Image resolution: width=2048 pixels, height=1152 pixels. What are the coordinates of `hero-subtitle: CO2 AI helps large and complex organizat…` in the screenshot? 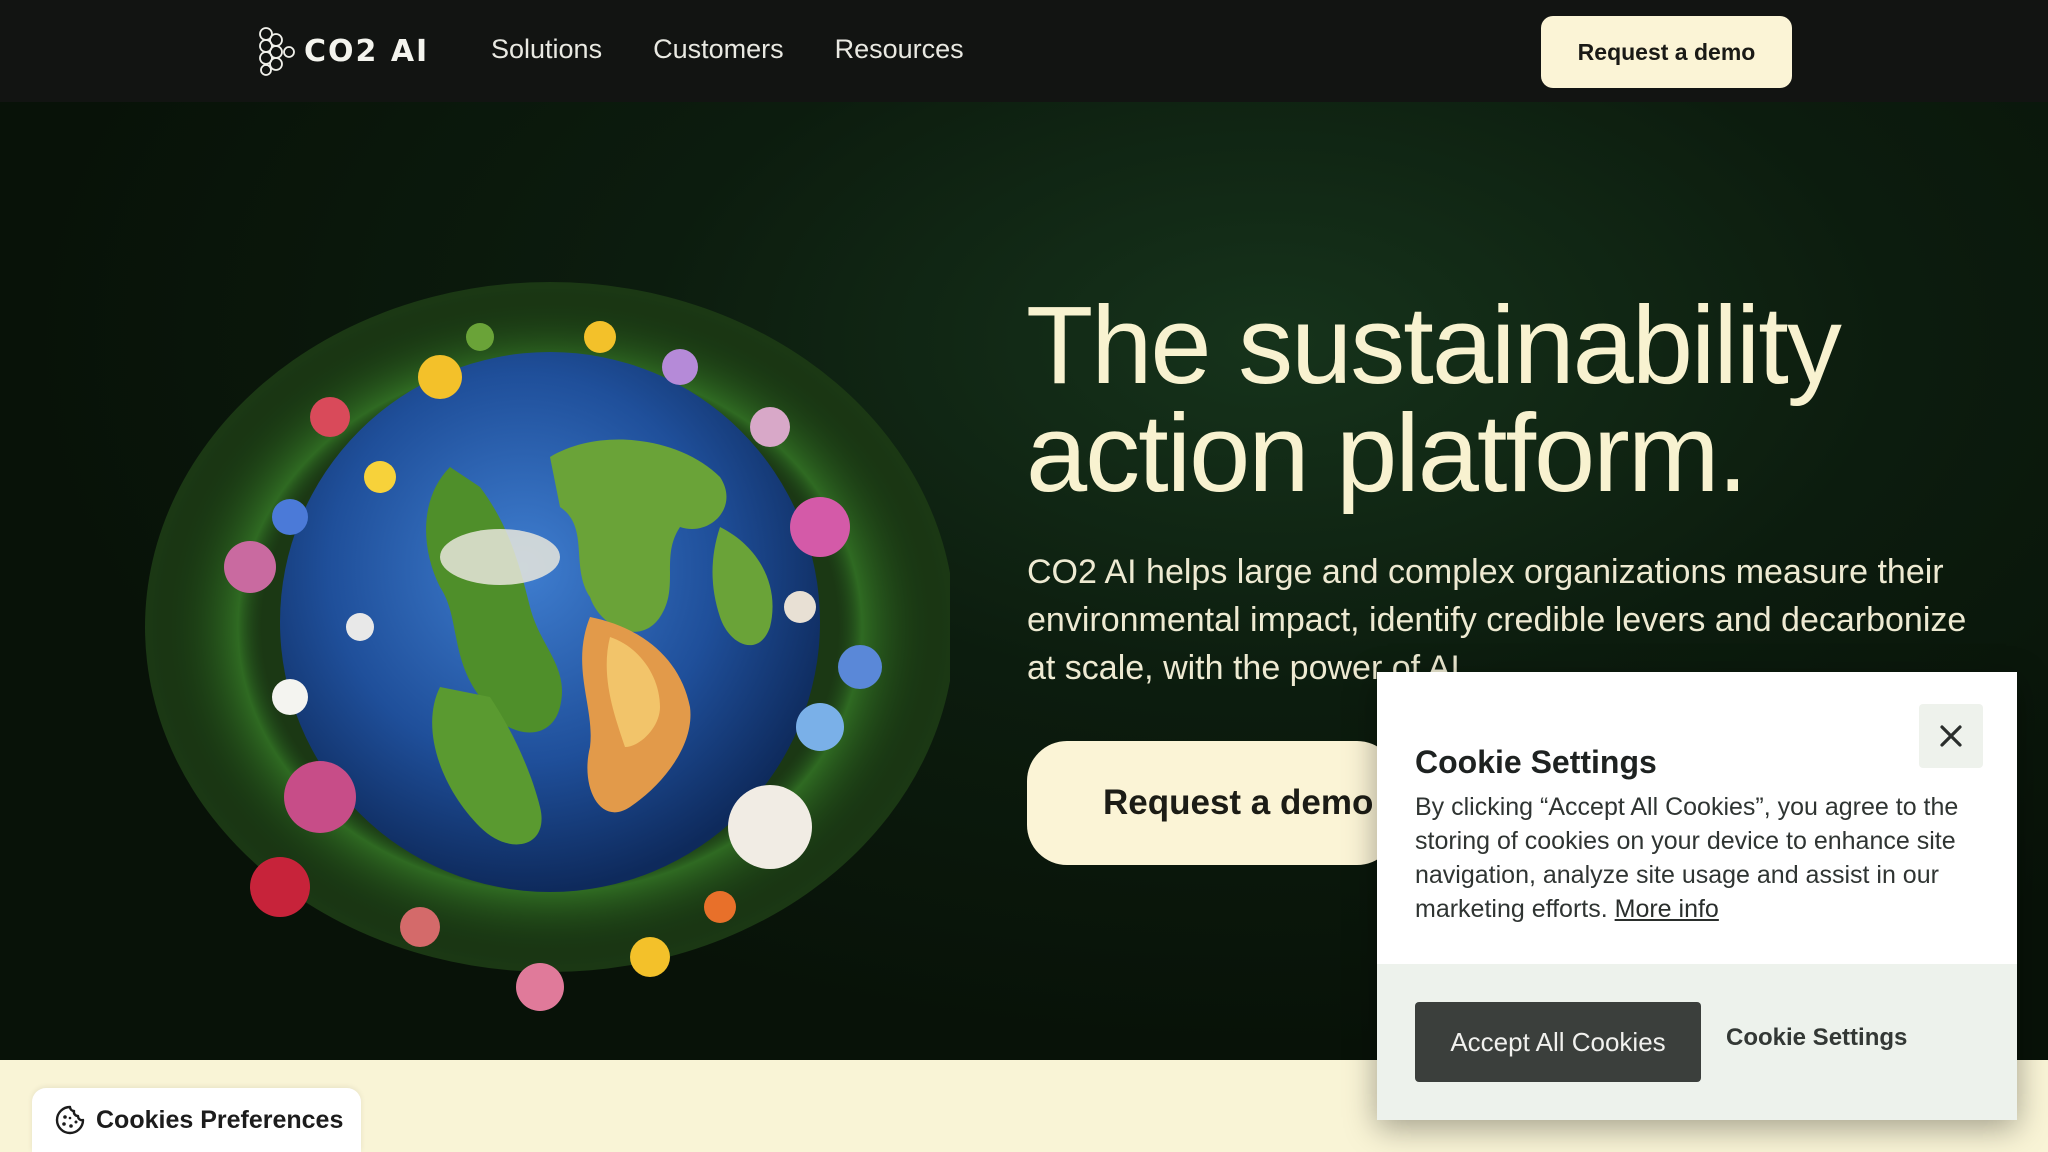 It's located at (1497, 620).